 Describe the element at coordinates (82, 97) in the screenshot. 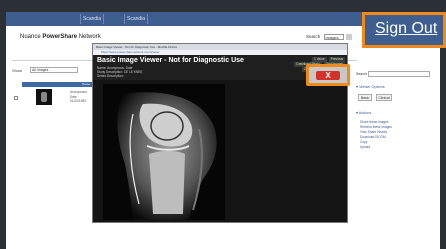

I see `image-meta: Anonymous Date 01/20/1983` at that location.